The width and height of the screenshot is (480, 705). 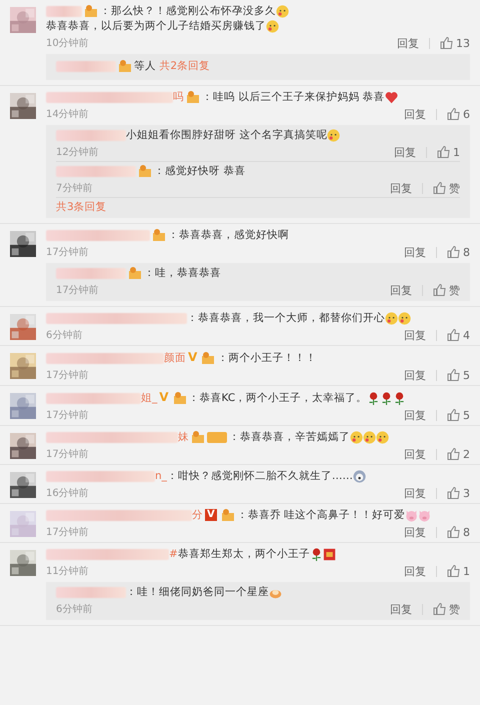 What do you see at coordinates (178, 97) in the screenshot?
I see `user-name: 吗` at bounding box center [178, 97].